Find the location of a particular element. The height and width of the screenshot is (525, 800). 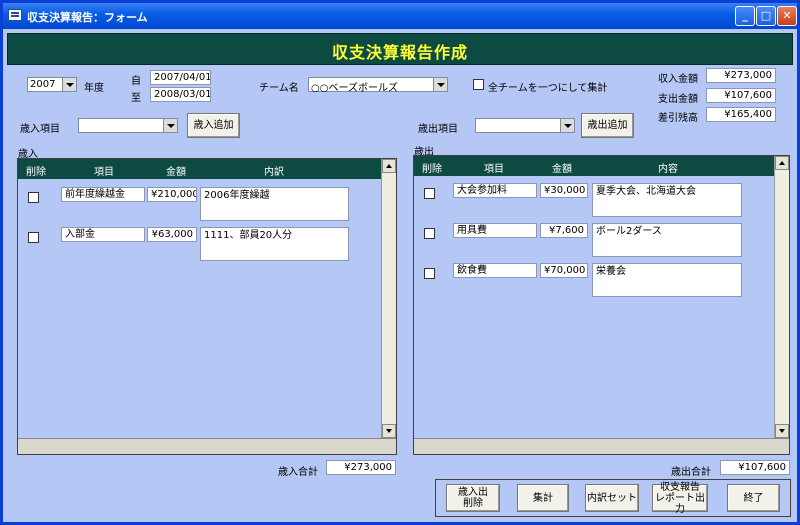

summary-balance-value: ¥165,400 is located at coordinates (741, 114).